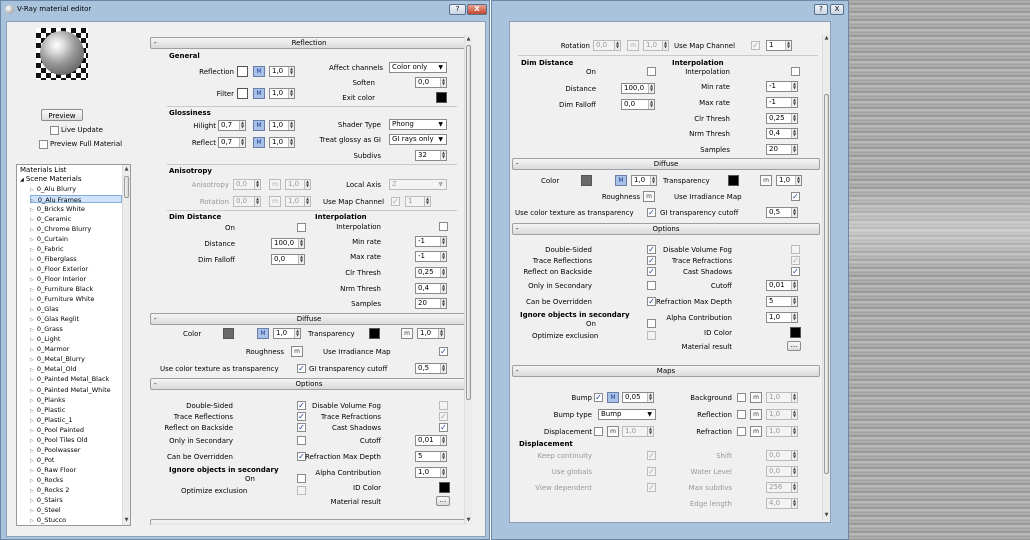 The height and width of the screenshot is (540, 1030). I want to click on scroll-up-icon: ▲, so click(468, 39).